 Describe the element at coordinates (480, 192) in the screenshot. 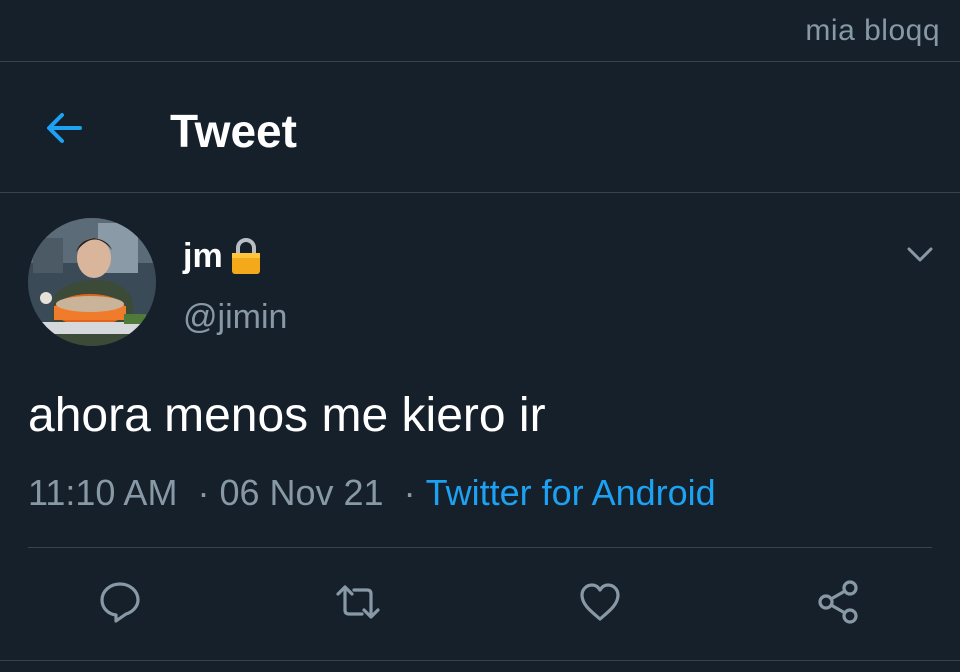

I see `header-divider` at that location.